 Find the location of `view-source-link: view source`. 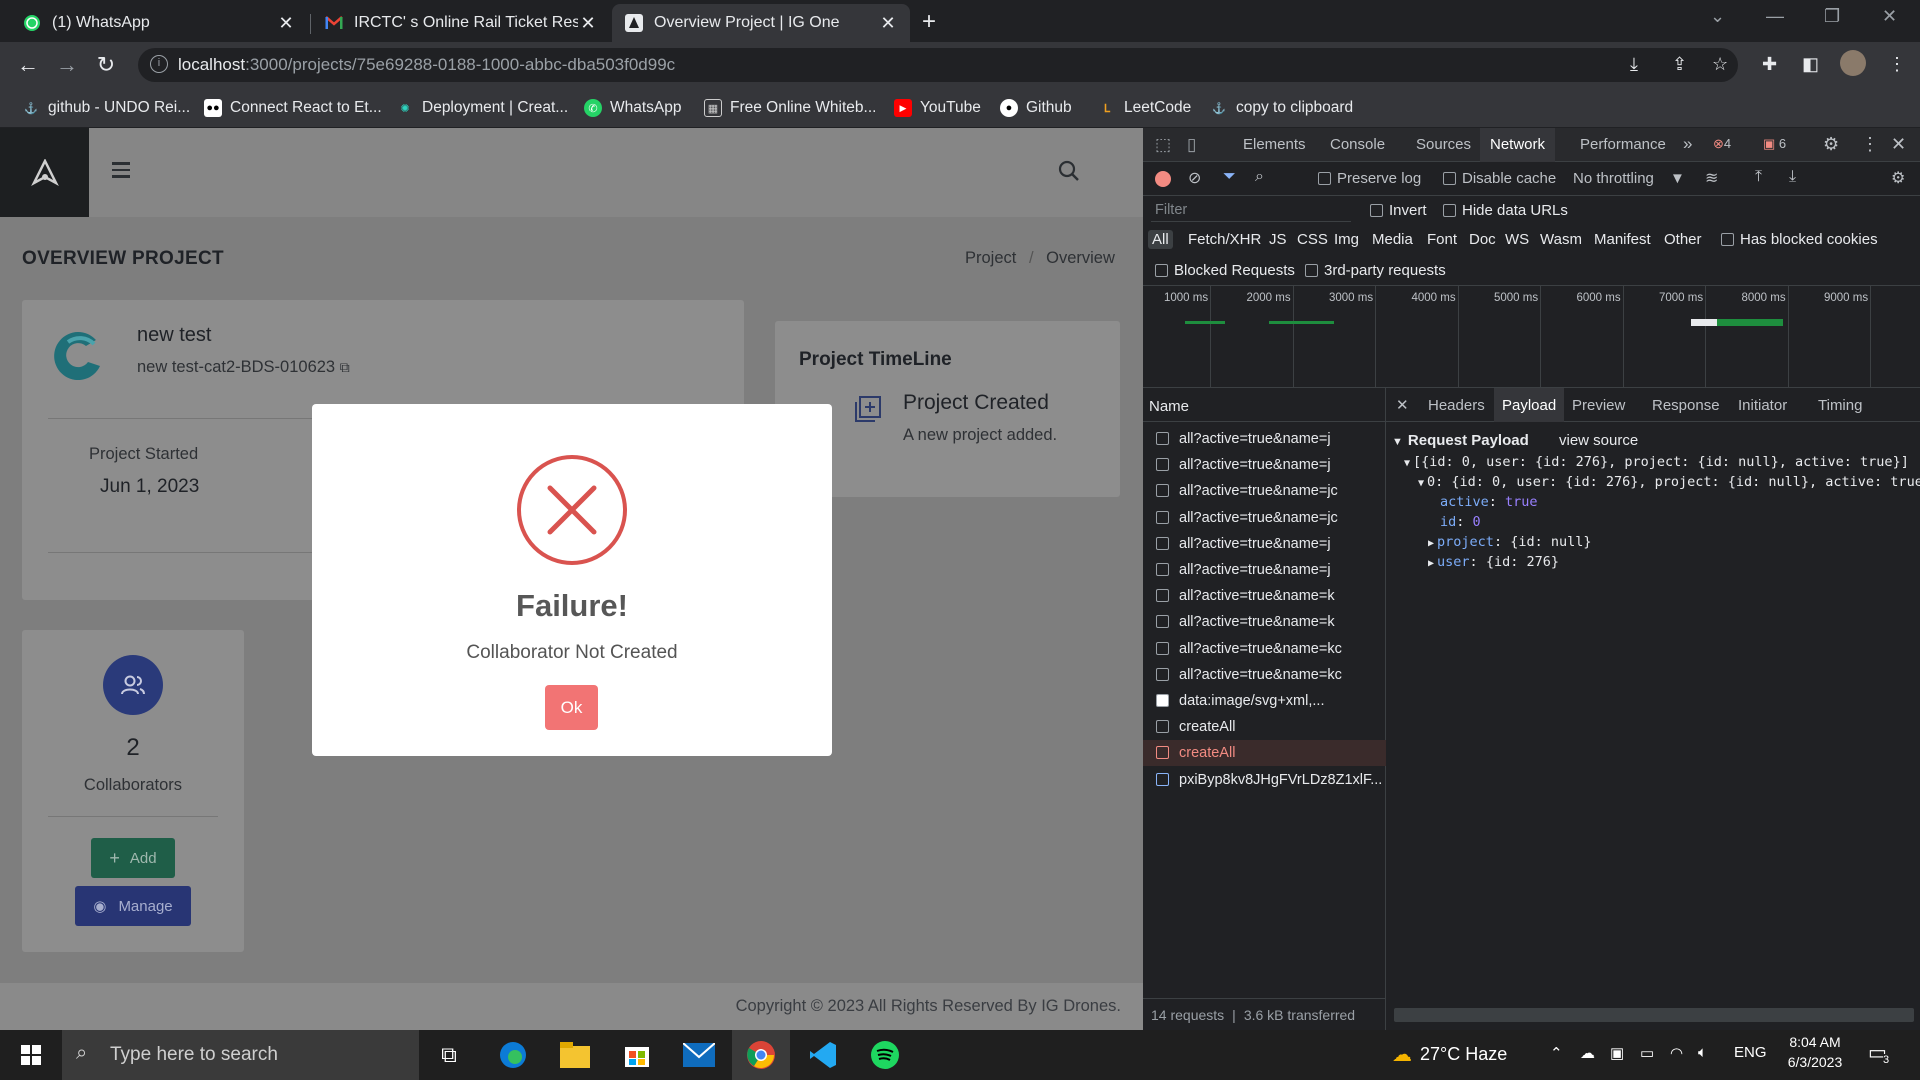

view-source-link: view source is located at coordinates (1598, 440).